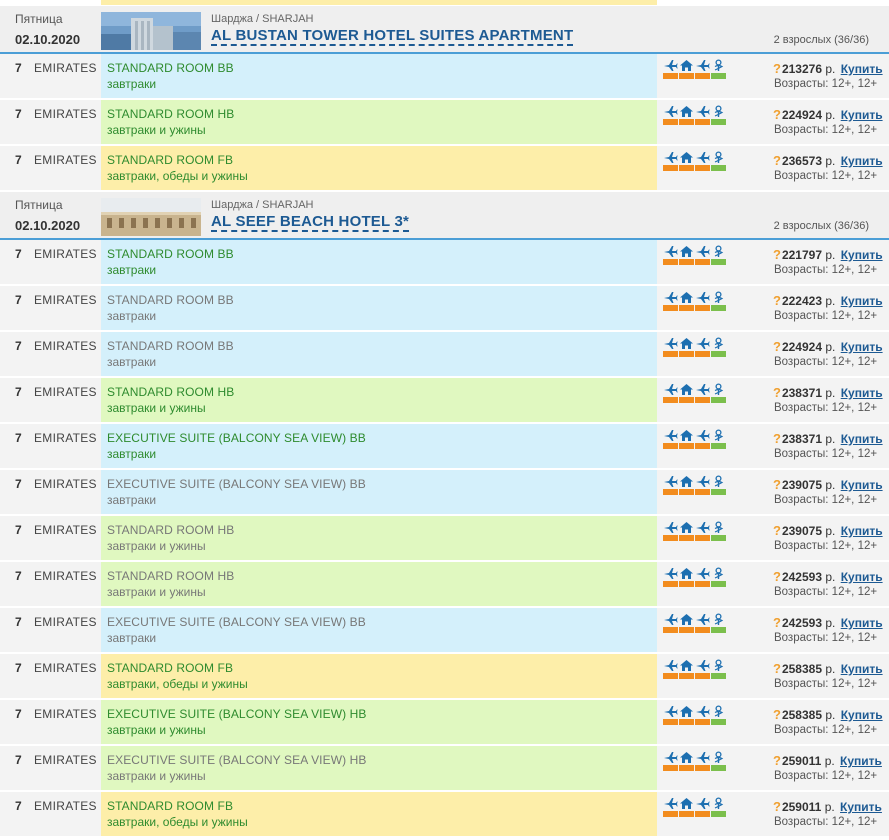 Image resolution: width=889 pixels, height=840 pixels. I want to click on room-cell: STANDARD ROOM FB завтраки, обеды и ужины, so click(379, 168).